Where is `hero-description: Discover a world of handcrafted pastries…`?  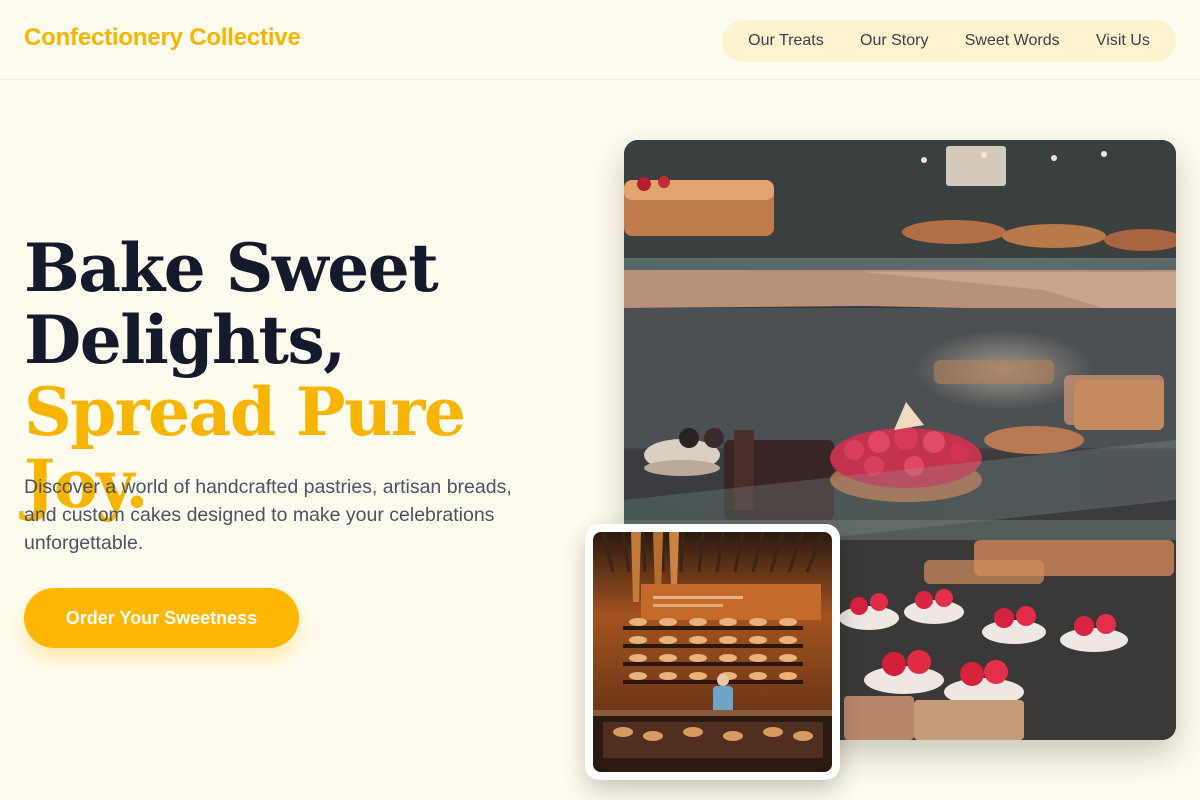 hero-description: Discover a world of handcrafted pastries… is located at coordinates (268, 515).